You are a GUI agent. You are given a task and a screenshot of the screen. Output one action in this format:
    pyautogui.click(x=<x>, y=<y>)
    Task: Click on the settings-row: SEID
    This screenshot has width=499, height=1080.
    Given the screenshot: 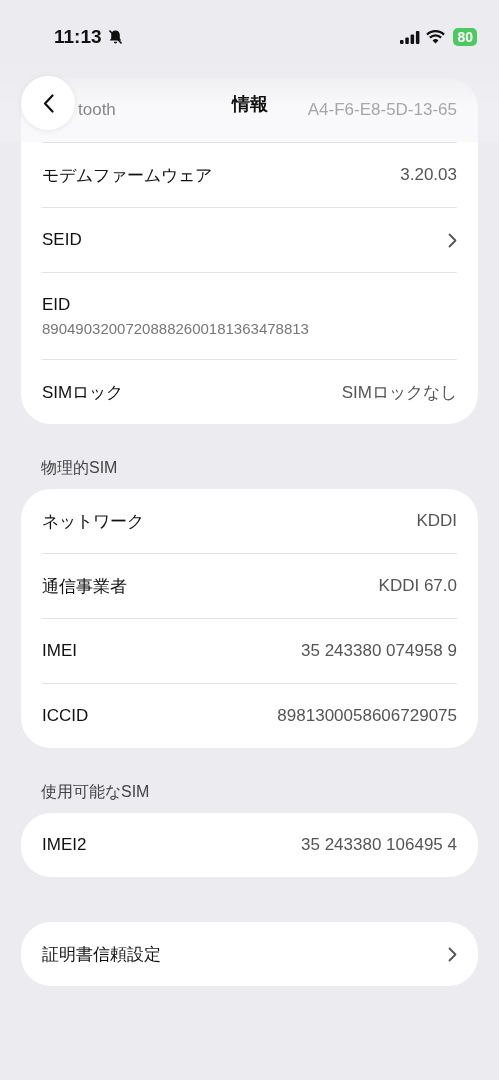 What is the action you would take?
    pyautogui.click(x=249, y=240)
    